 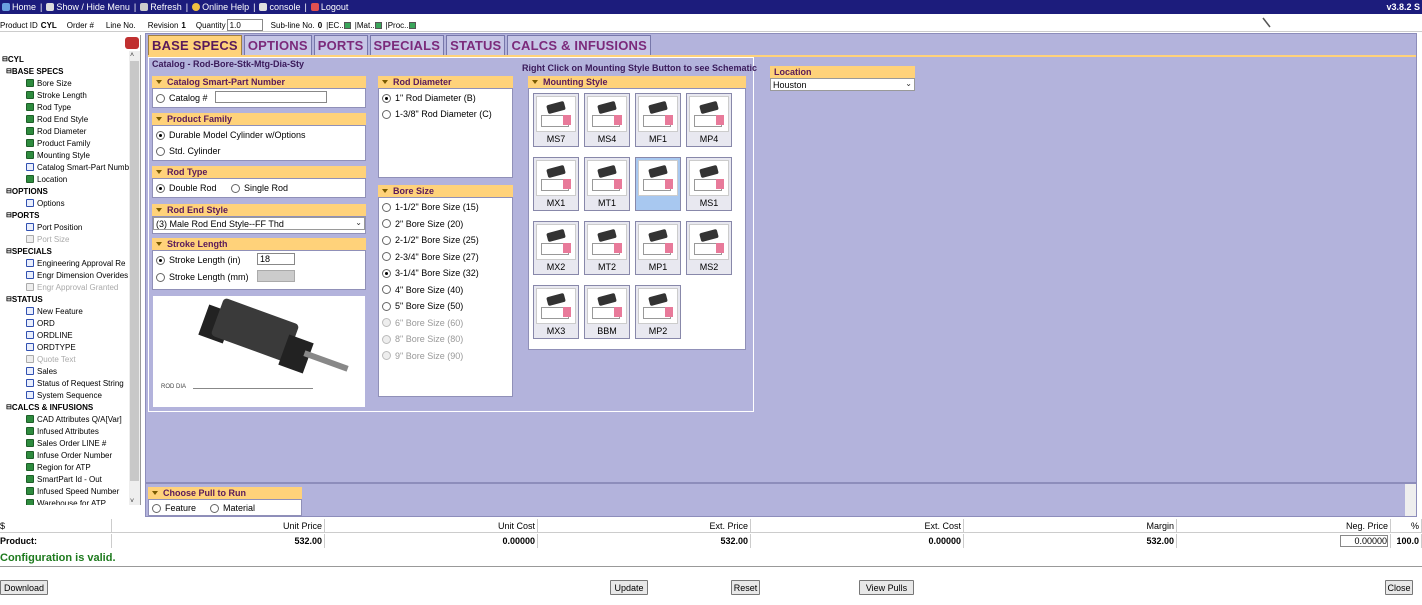 What do you see at coordinates (66, 443) in the screenshot?
I see `tree-item: Sales Order LINE #` at bounding box center [66, 443].